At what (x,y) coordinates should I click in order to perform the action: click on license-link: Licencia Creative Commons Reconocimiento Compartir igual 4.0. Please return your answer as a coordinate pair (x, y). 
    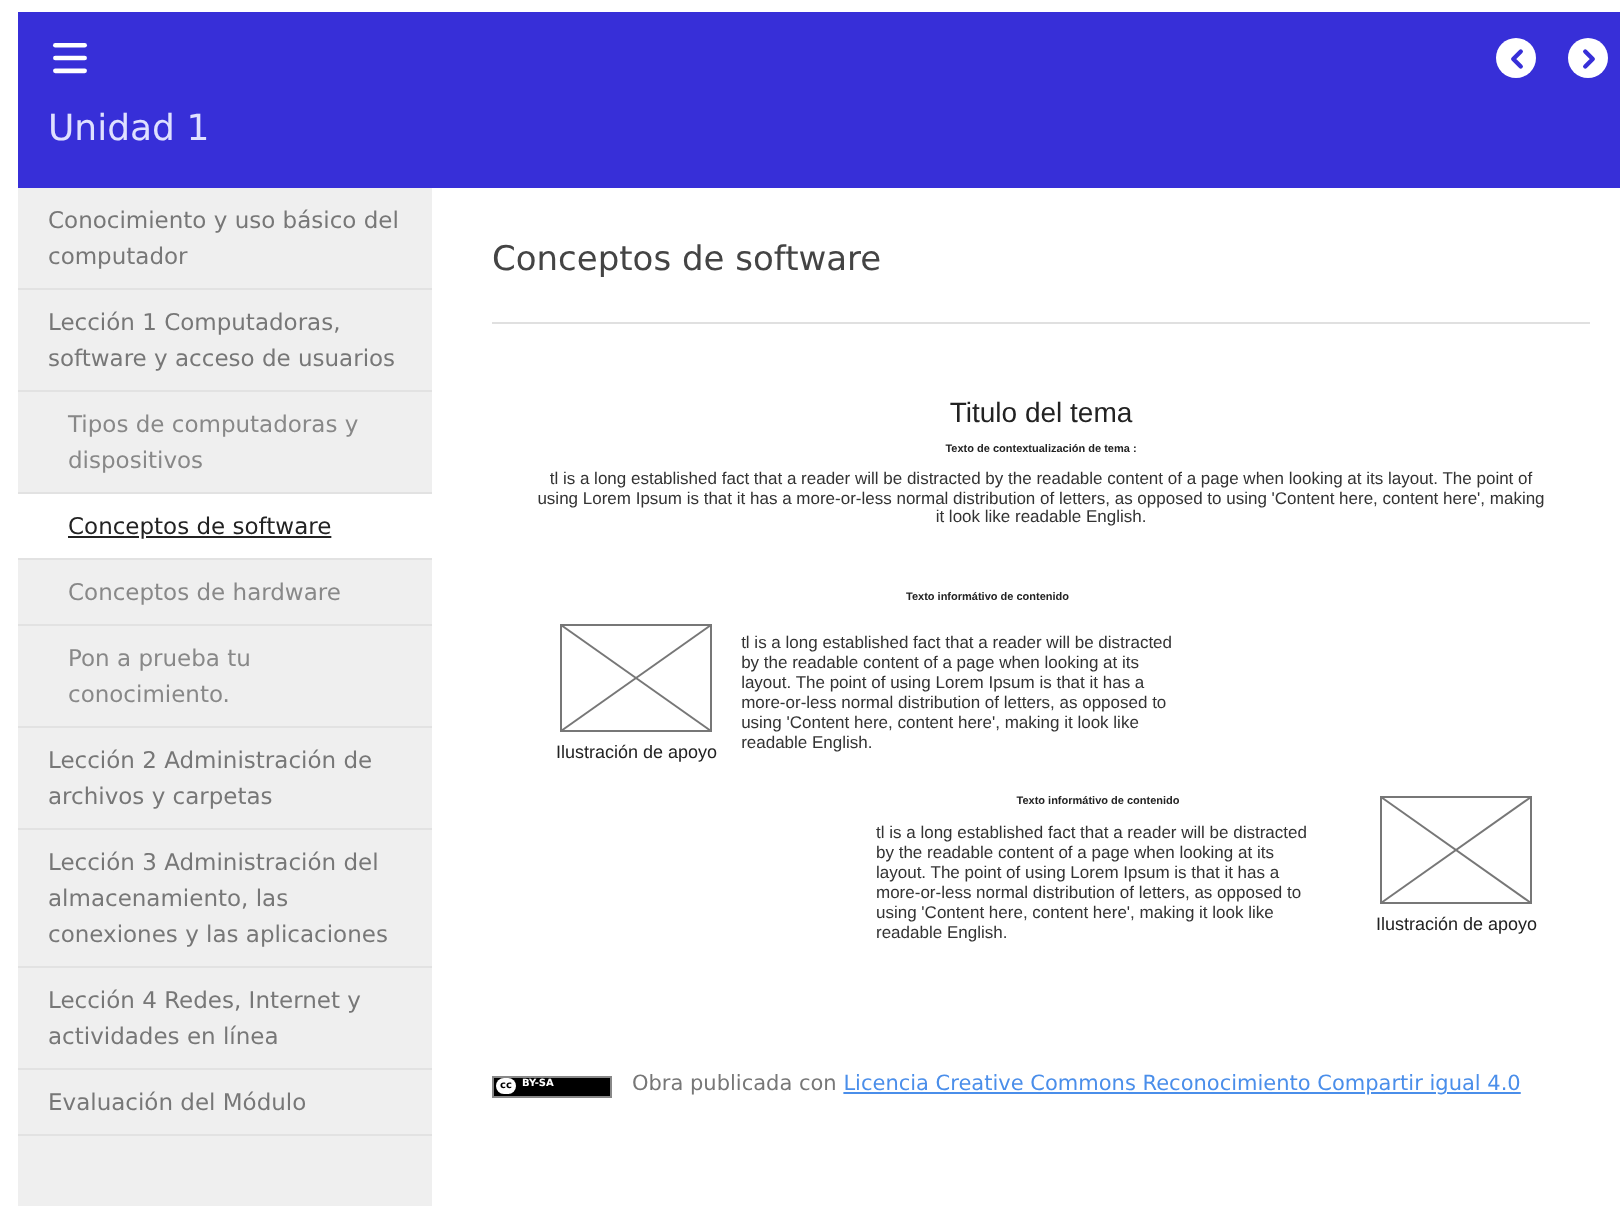
    Looking at the image, I should click on (1182, 1084).